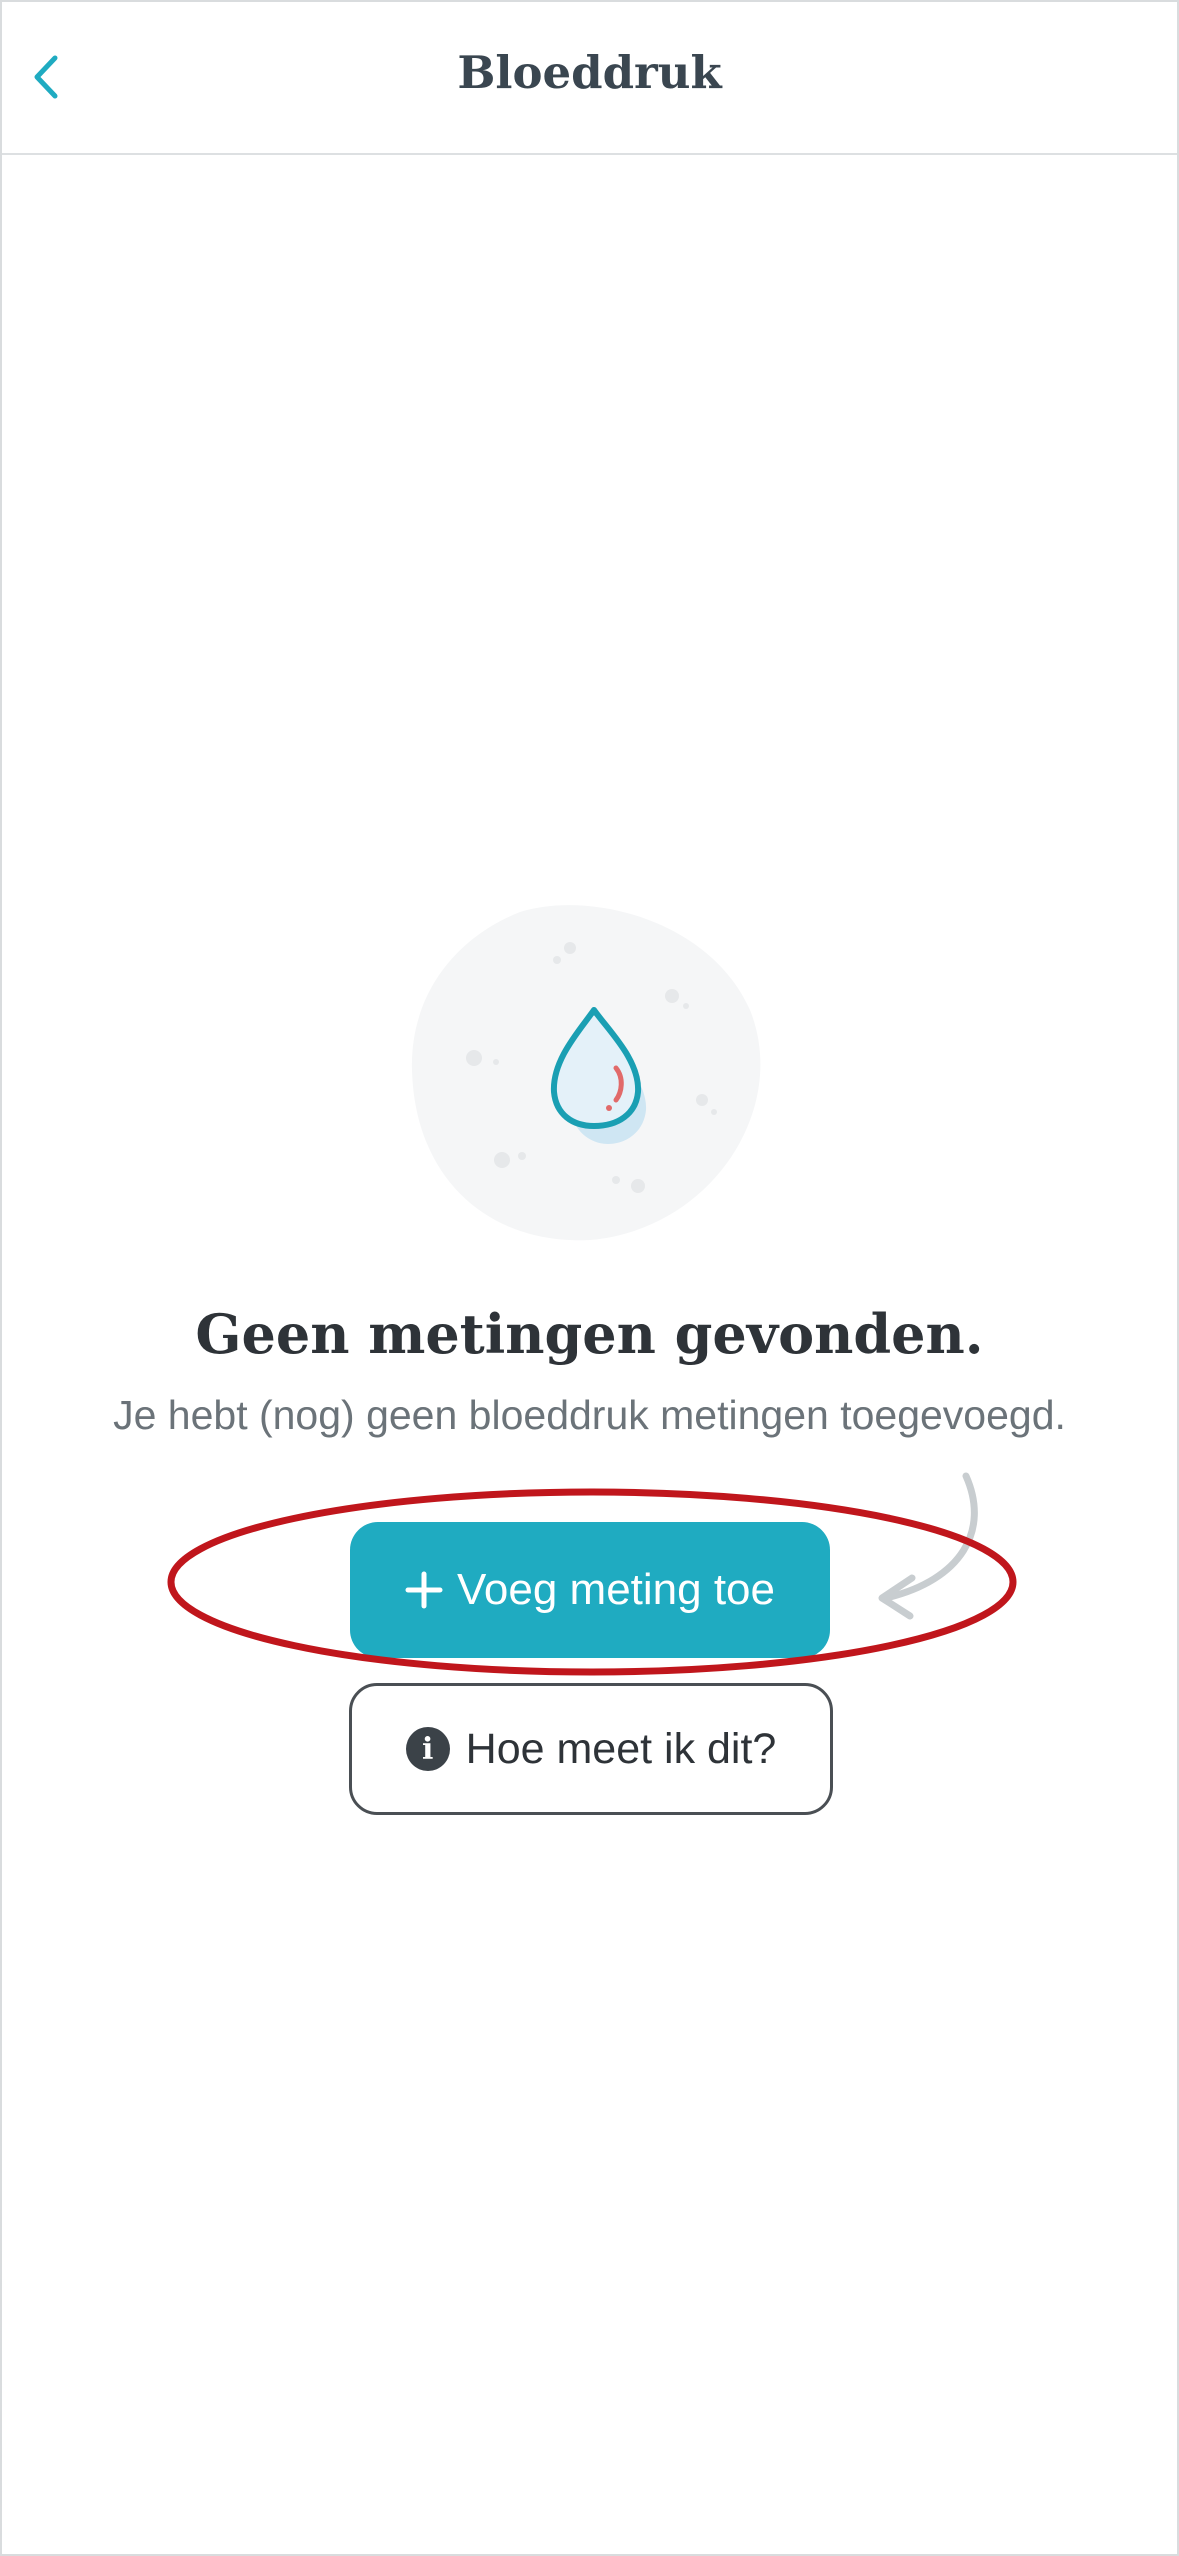  What do you see at coordinates (427, 1749) in the screenshot?
I see `info-icon: i` at bounding box center [427, 1749].